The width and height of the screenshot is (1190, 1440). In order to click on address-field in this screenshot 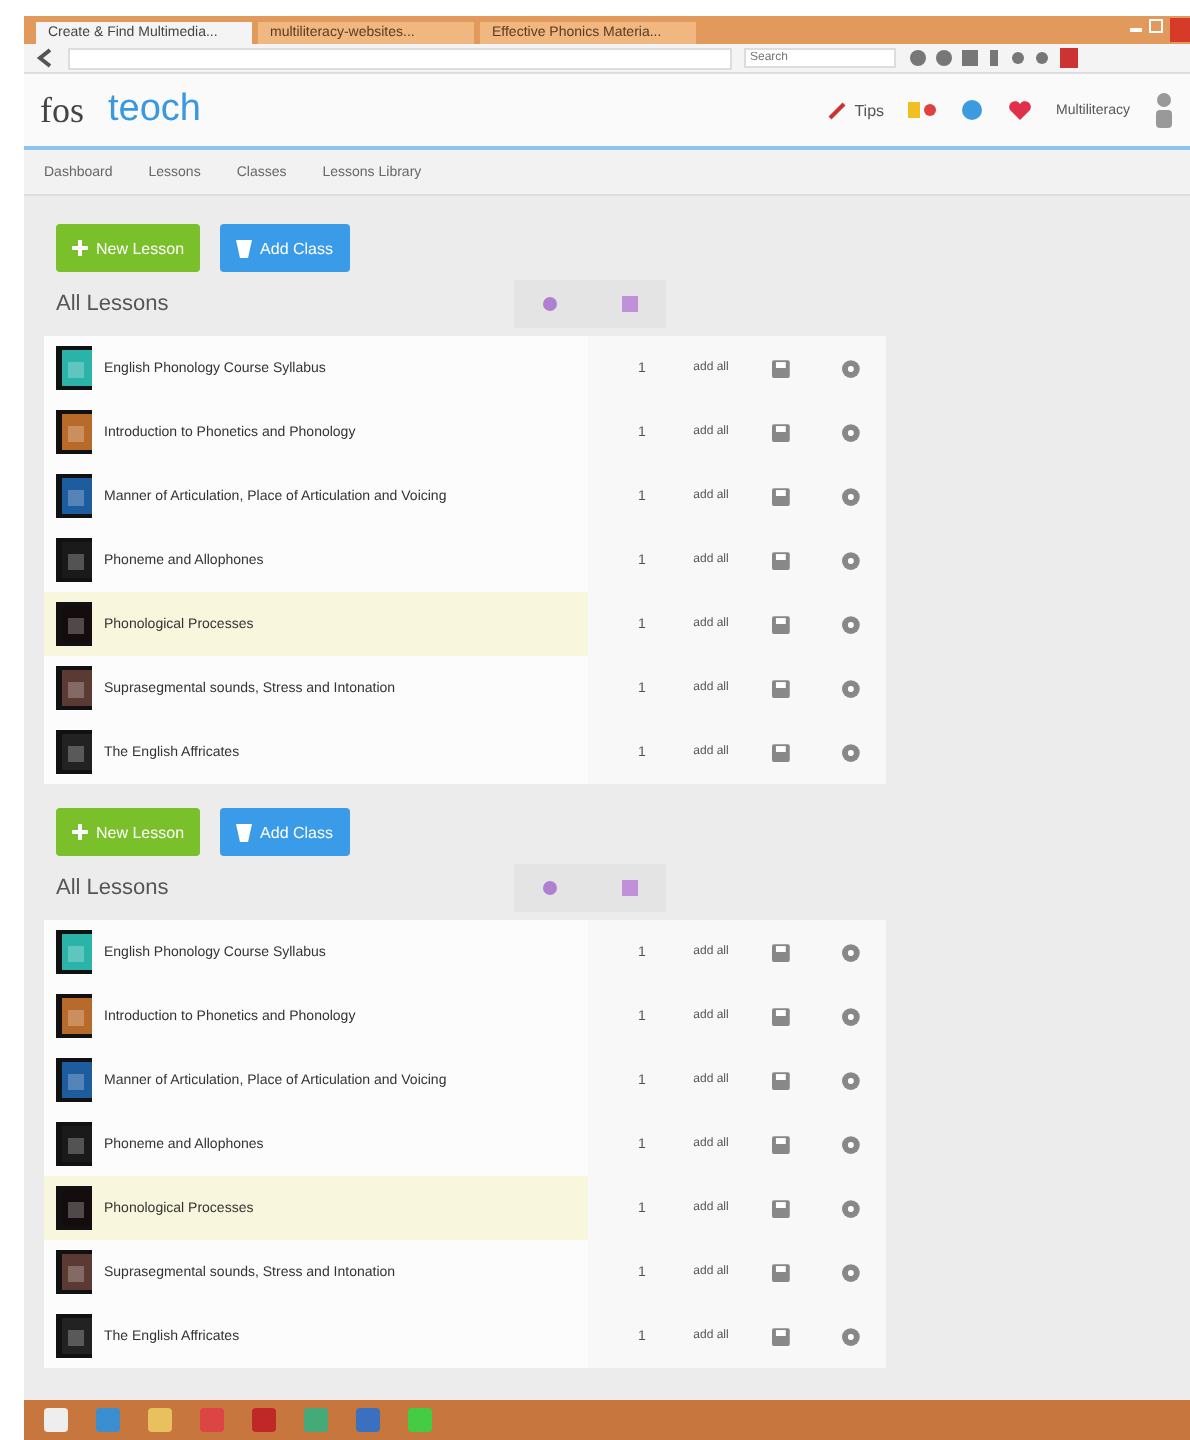, I will do `click(400, 58)`.